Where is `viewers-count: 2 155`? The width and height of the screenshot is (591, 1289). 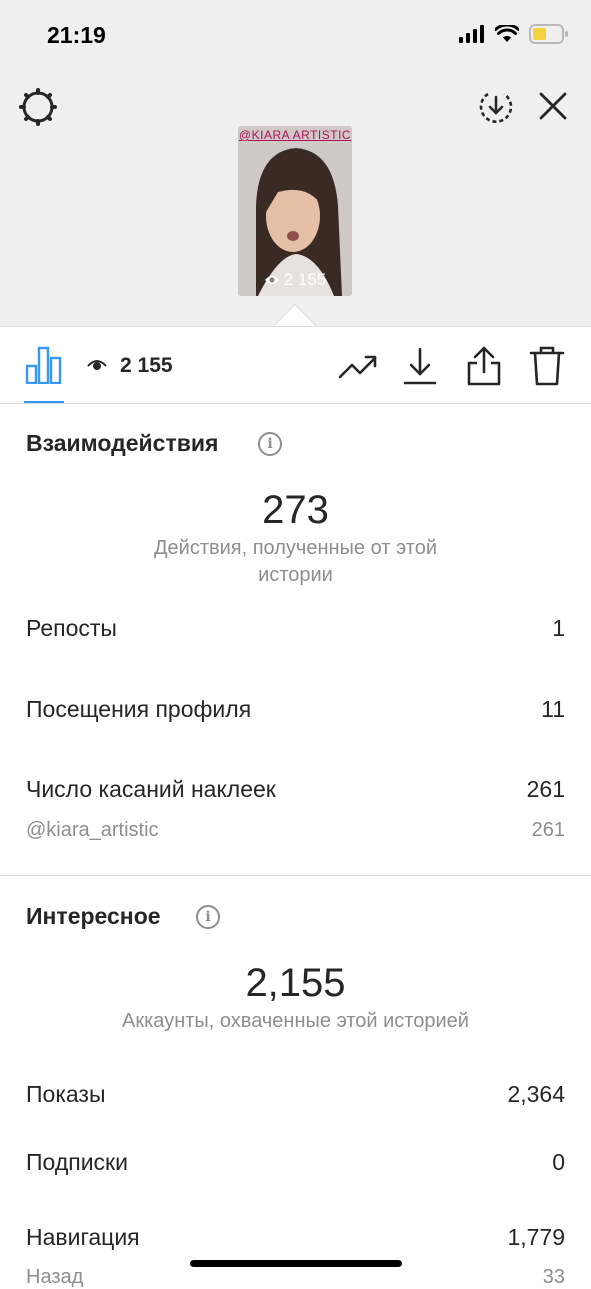 viewers-count: 2 155 is located at coordinates (146, 366).